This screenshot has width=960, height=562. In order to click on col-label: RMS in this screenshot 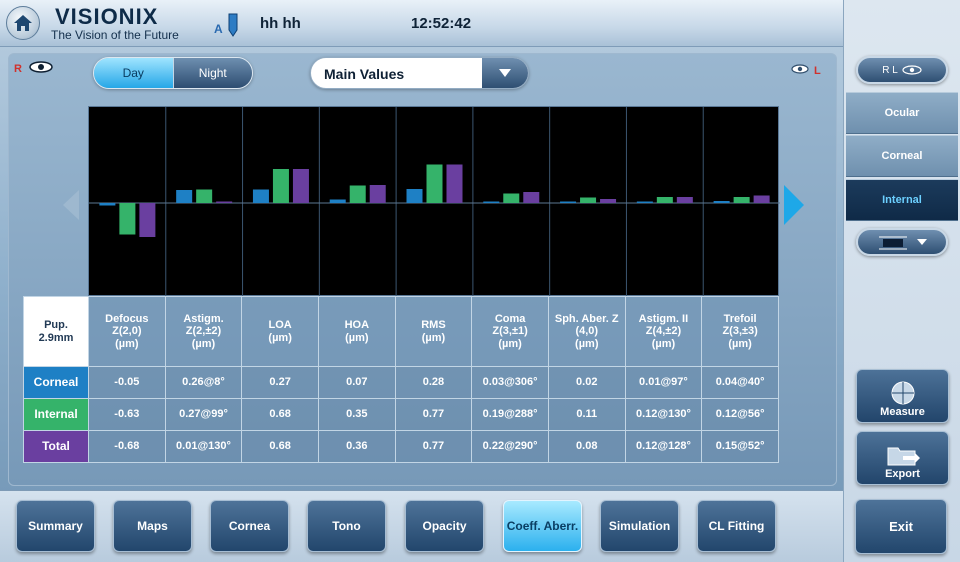, I will do `click(433, 324)`.